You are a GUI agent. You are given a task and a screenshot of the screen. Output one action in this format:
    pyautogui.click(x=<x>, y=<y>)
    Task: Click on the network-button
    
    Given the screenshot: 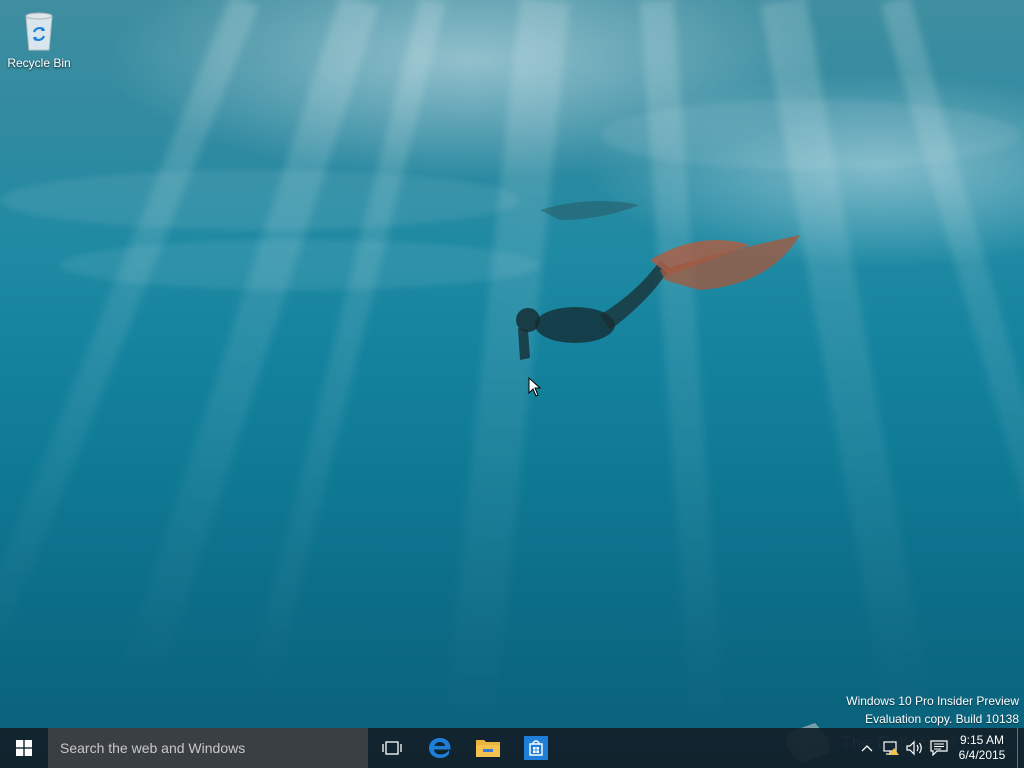 What is the action you would take?
    pyautogui.click(x=891, y=748)
    